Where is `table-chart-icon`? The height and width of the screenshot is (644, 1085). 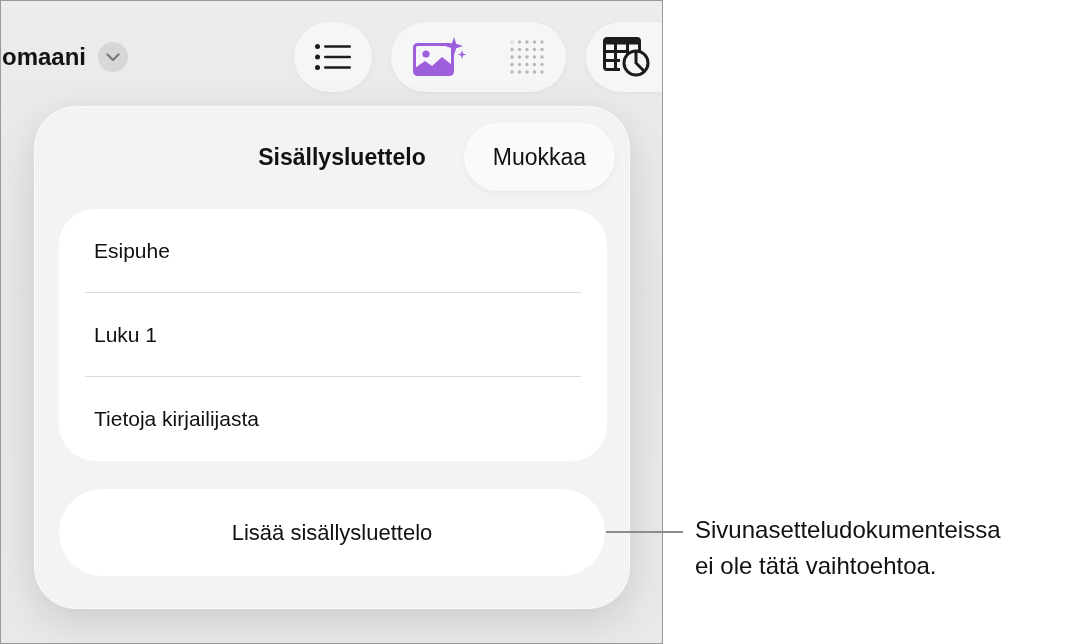 table-chart-icon is located at coordinates (627, 57).